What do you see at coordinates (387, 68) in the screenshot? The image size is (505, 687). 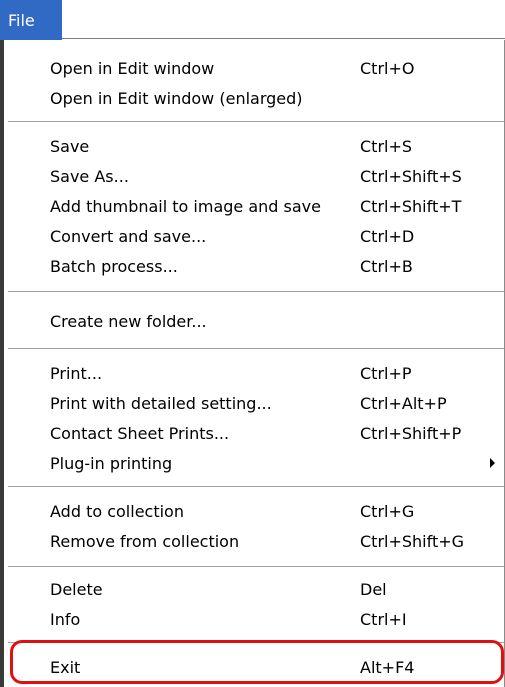 I see `menu-item-shortcut: Ctrl+O` at bounding box center [387, 68].